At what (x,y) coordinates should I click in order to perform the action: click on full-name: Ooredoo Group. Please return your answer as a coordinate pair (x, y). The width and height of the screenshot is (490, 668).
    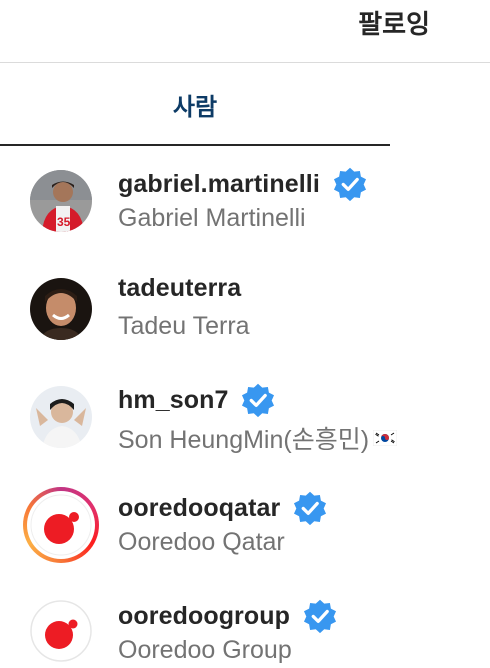
    Looking at the image, I should click on (205, 650).